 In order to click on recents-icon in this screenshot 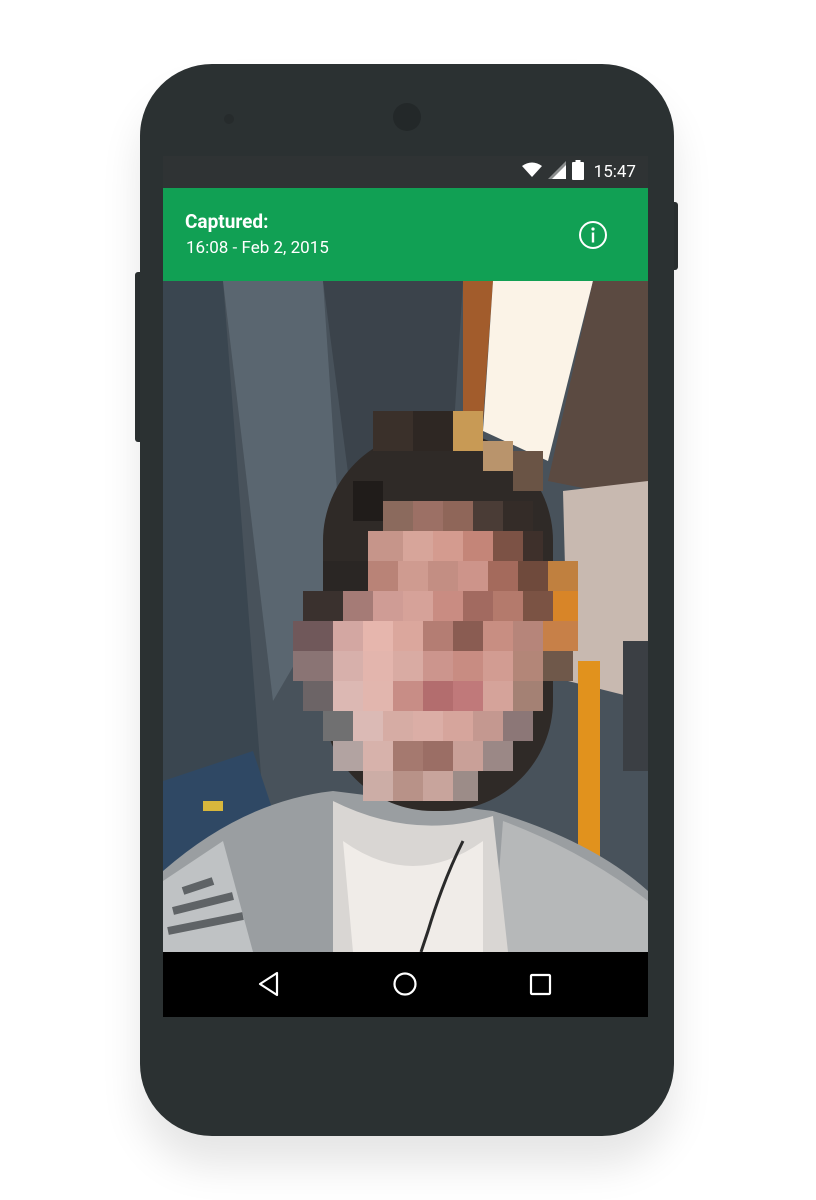, I will do `click(540, 984)`.